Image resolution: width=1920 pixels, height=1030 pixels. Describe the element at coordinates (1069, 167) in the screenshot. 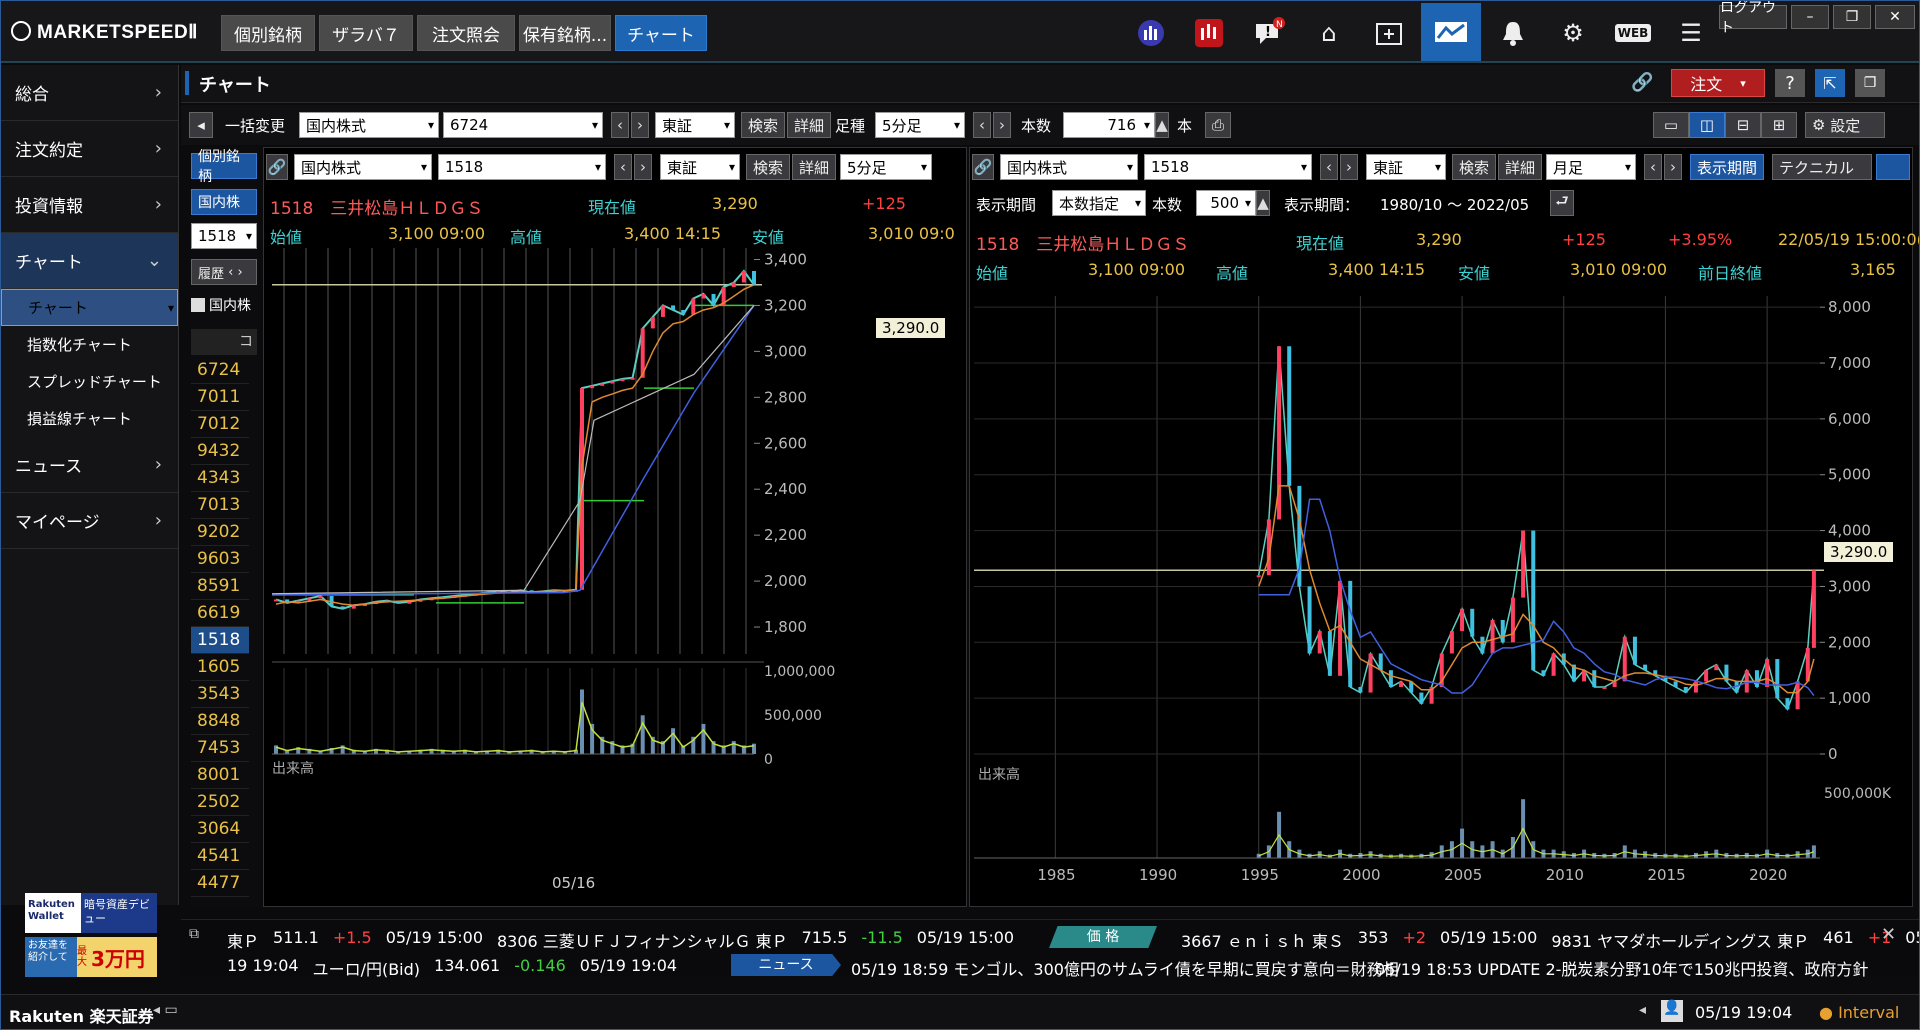

I see `right-market-select: 国内株式` at that location.